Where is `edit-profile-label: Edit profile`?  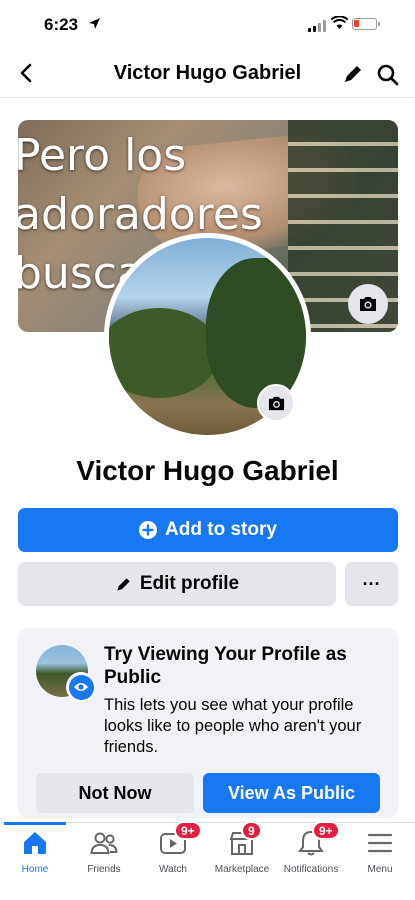
edit-profile-label: Edit profile is located at coordinates (189, 583).